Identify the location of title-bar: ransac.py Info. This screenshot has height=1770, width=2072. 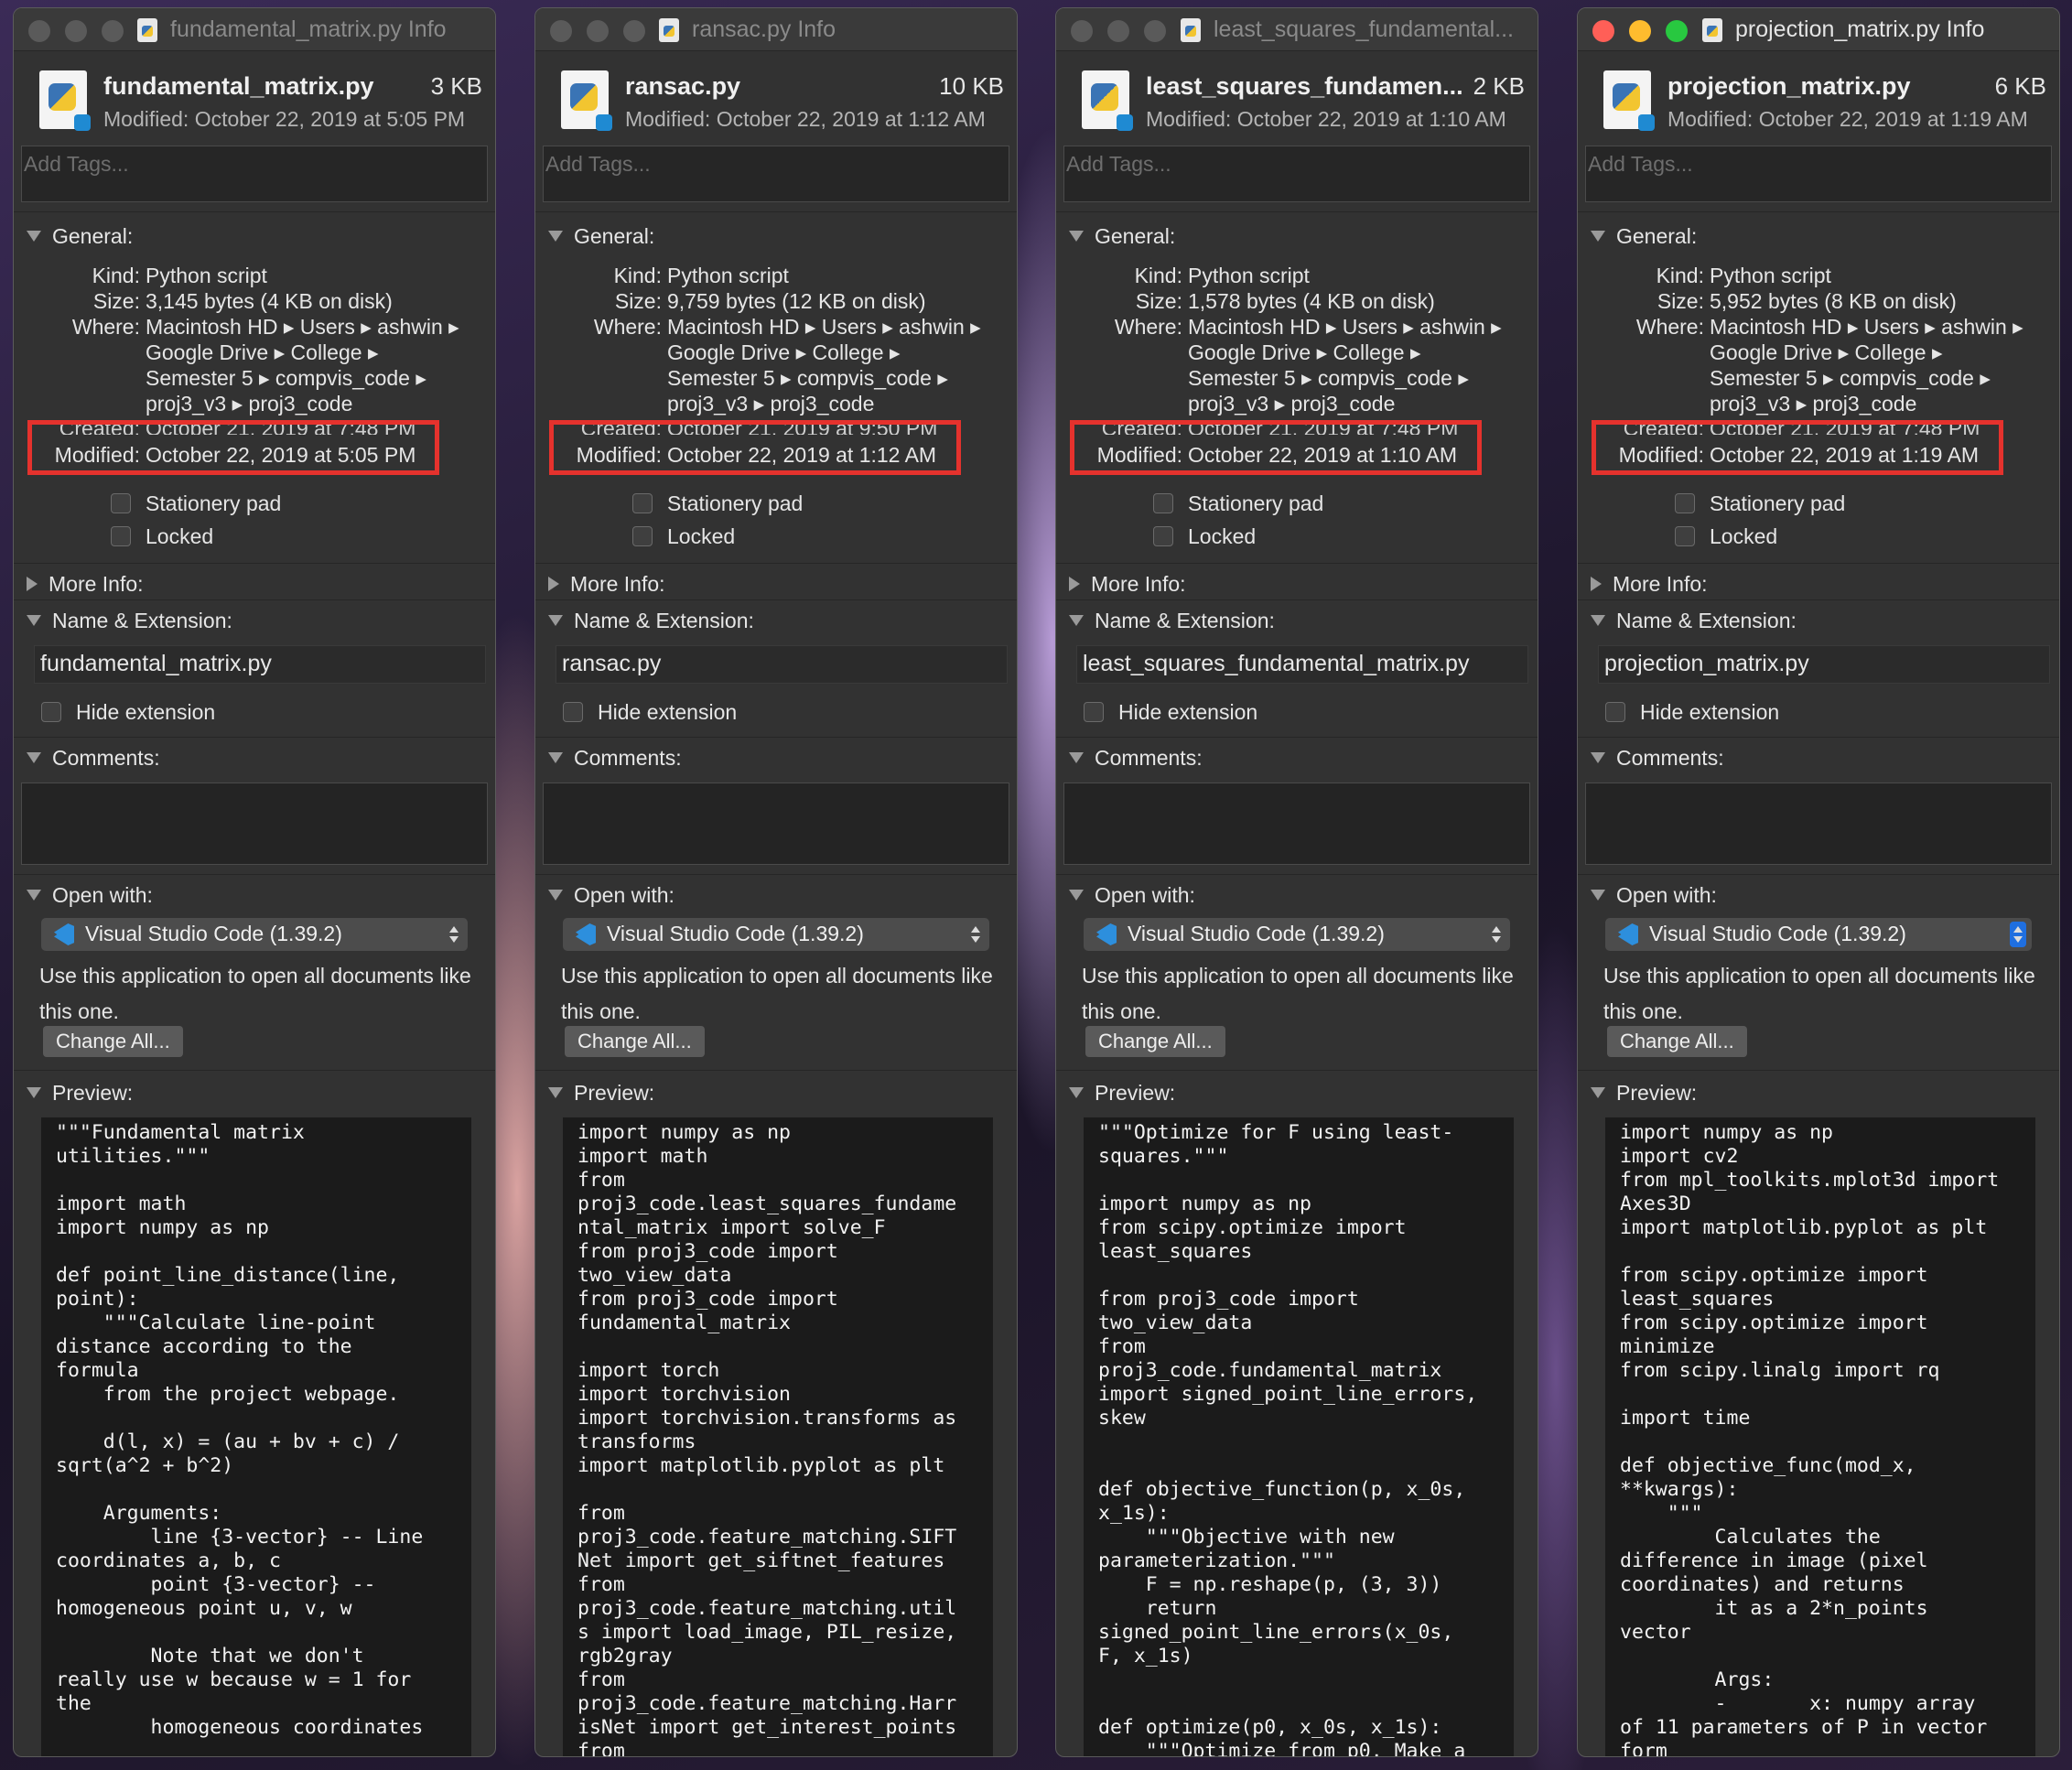
(776, 29).